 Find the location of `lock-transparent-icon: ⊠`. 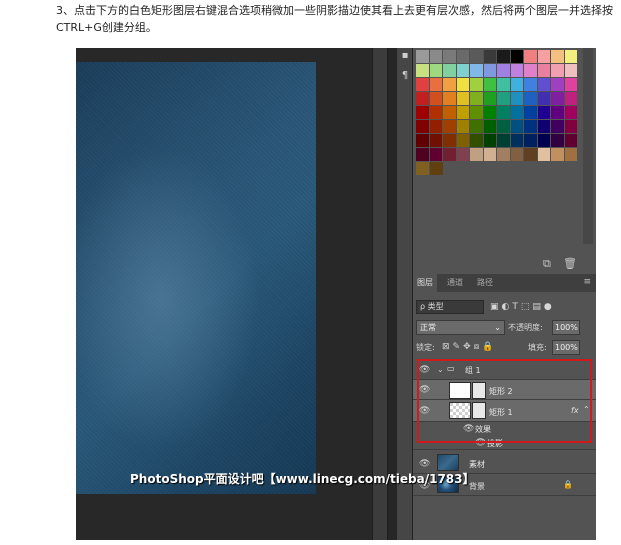

lock-transparent-icon: ⊠ is located at coordinates (447, 347).